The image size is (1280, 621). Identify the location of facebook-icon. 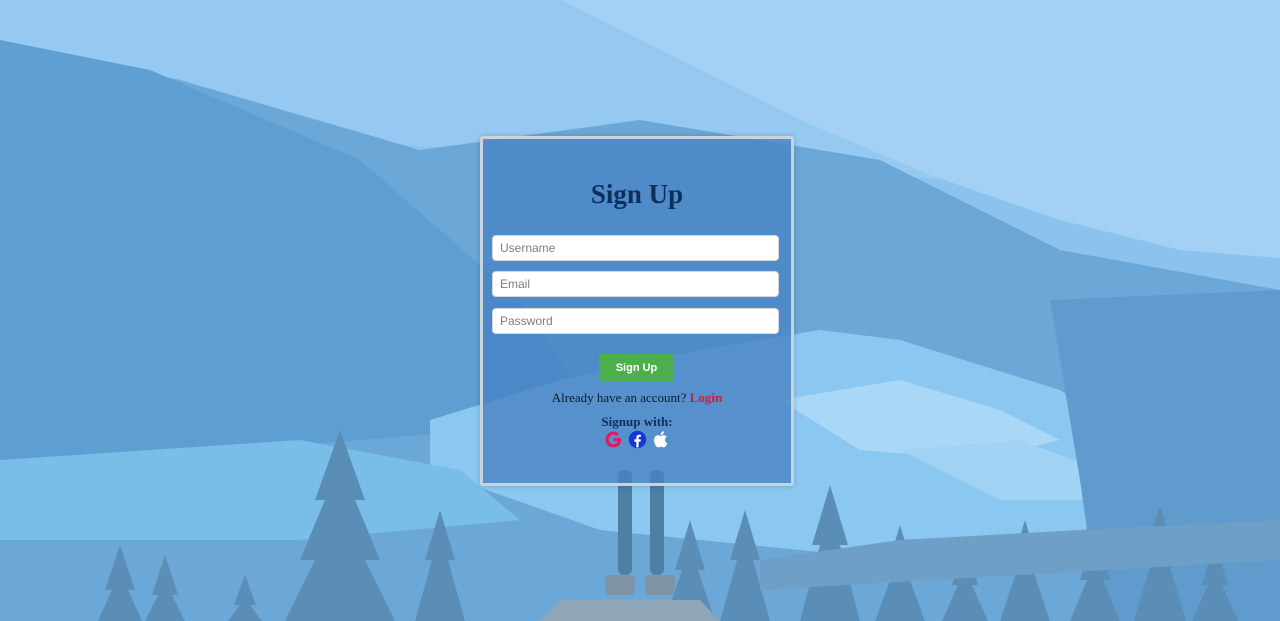
(637, 439).